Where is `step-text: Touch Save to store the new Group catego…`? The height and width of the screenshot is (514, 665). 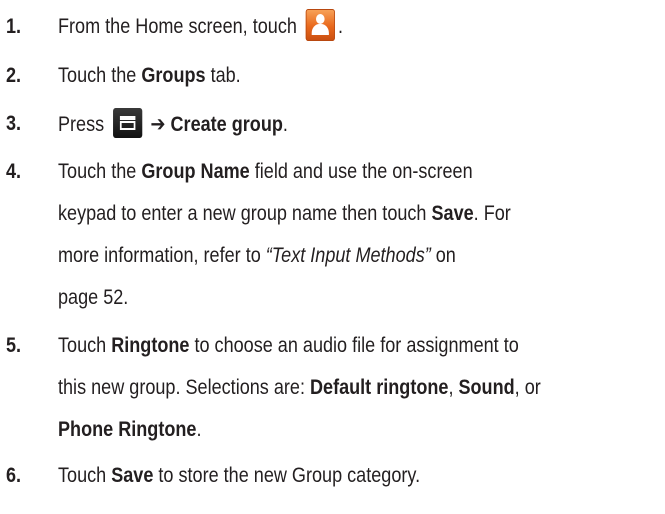 step-text: Touch Save to store the new Group catego… is located at coordinates (319, 476).